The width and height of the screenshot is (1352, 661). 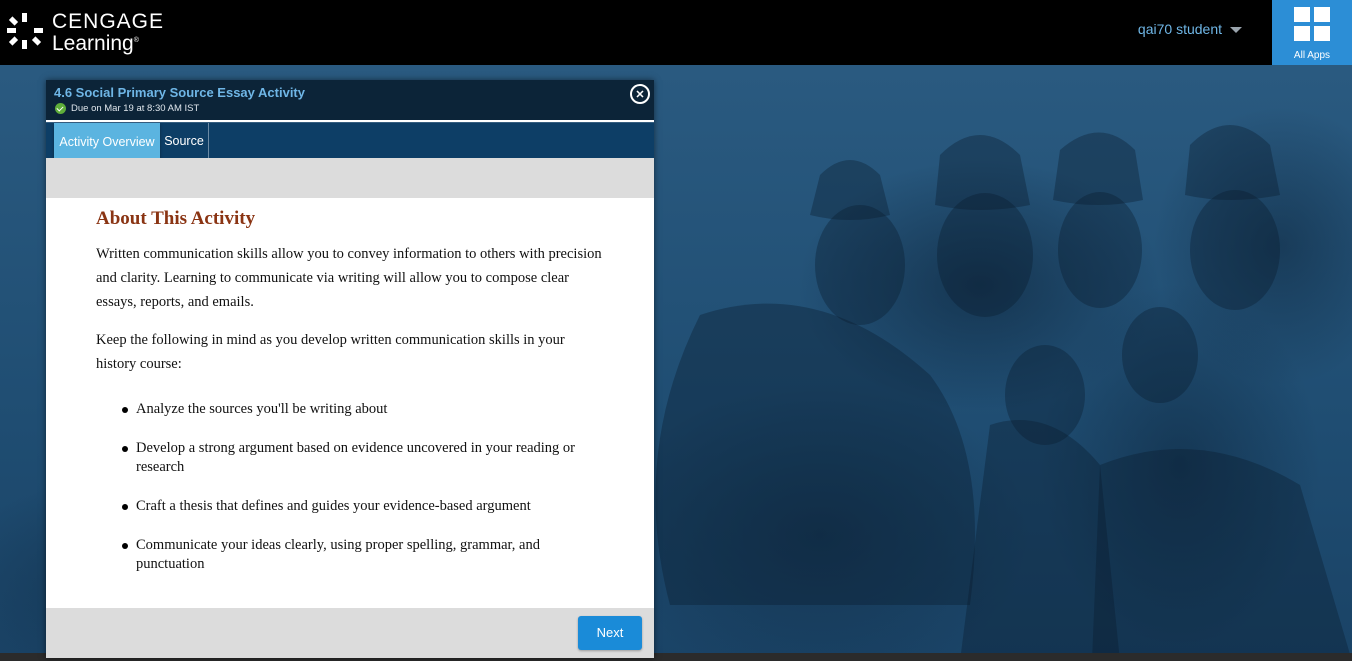 What do you see at coordinates (60, 108) in the screenshot?
I see `check-circle-icon` at bounding box center [60, 108].